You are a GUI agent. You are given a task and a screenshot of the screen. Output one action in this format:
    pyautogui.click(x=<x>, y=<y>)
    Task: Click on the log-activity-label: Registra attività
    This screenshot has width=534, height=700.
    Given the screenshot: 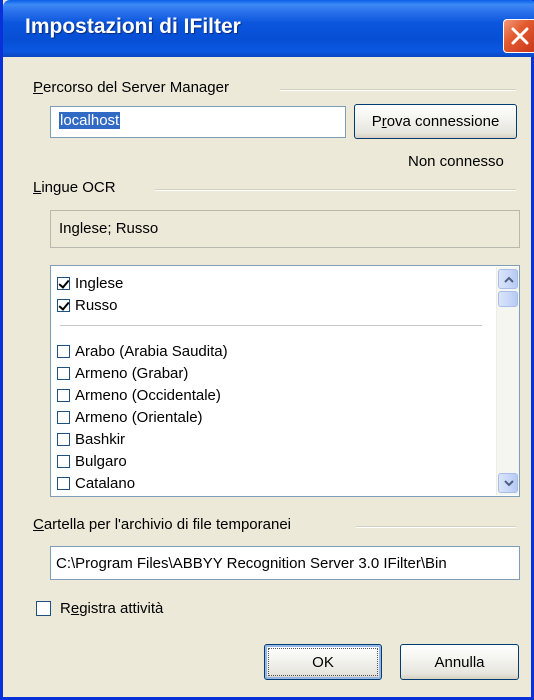 What is the action you would take?
    pyautogui.click(x=112, y=608)
    